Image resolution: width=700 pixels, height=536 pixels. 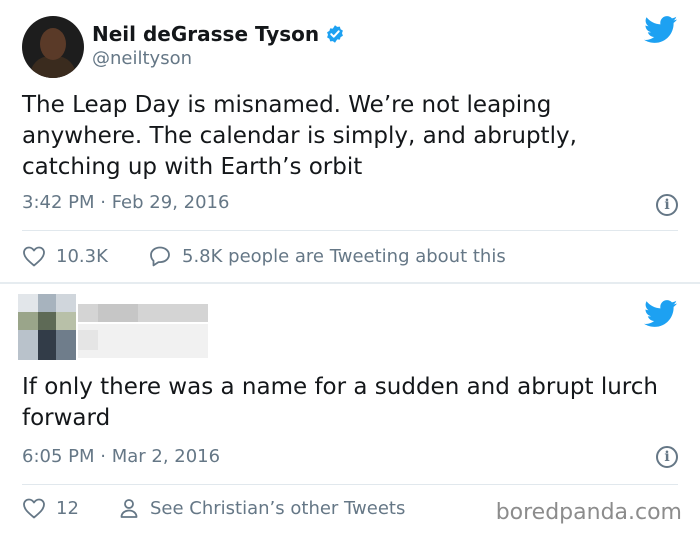 I want to click on blurred-author, so click(x=113, y=327).